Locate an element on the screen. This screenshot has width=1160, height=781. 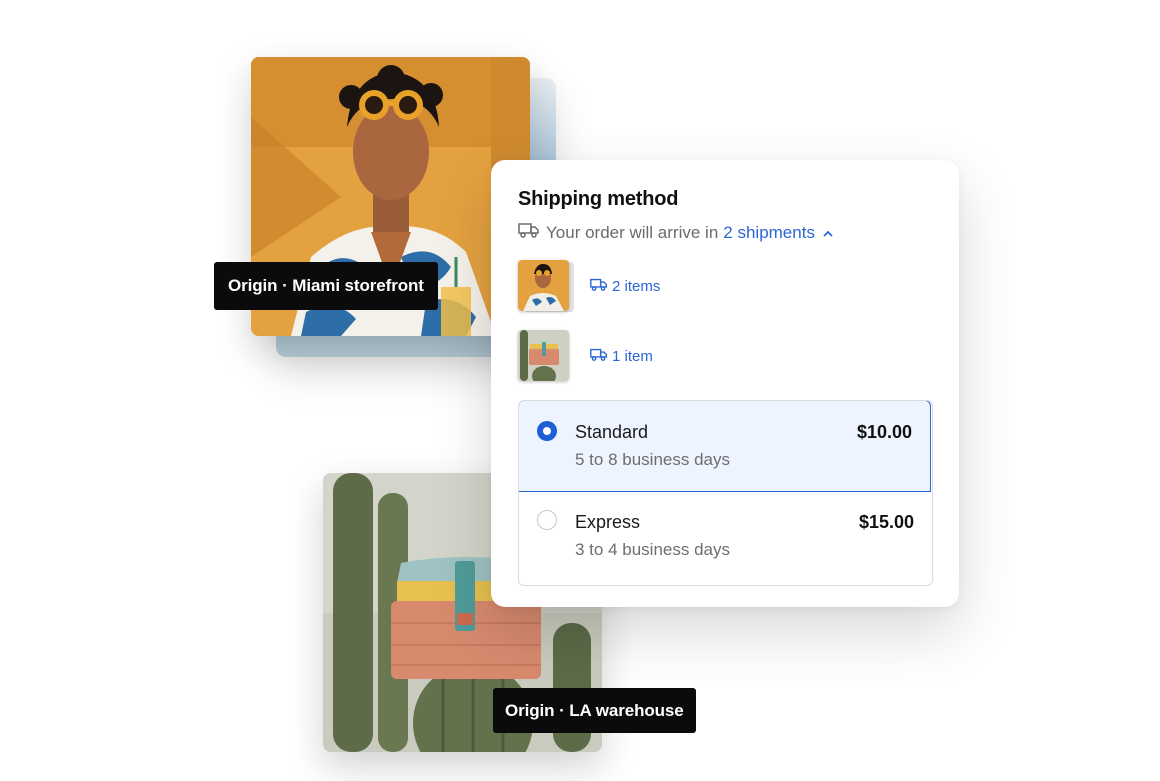
origin-miami-tag: Origin · Miami storefront is located at coordinates (326, 286).